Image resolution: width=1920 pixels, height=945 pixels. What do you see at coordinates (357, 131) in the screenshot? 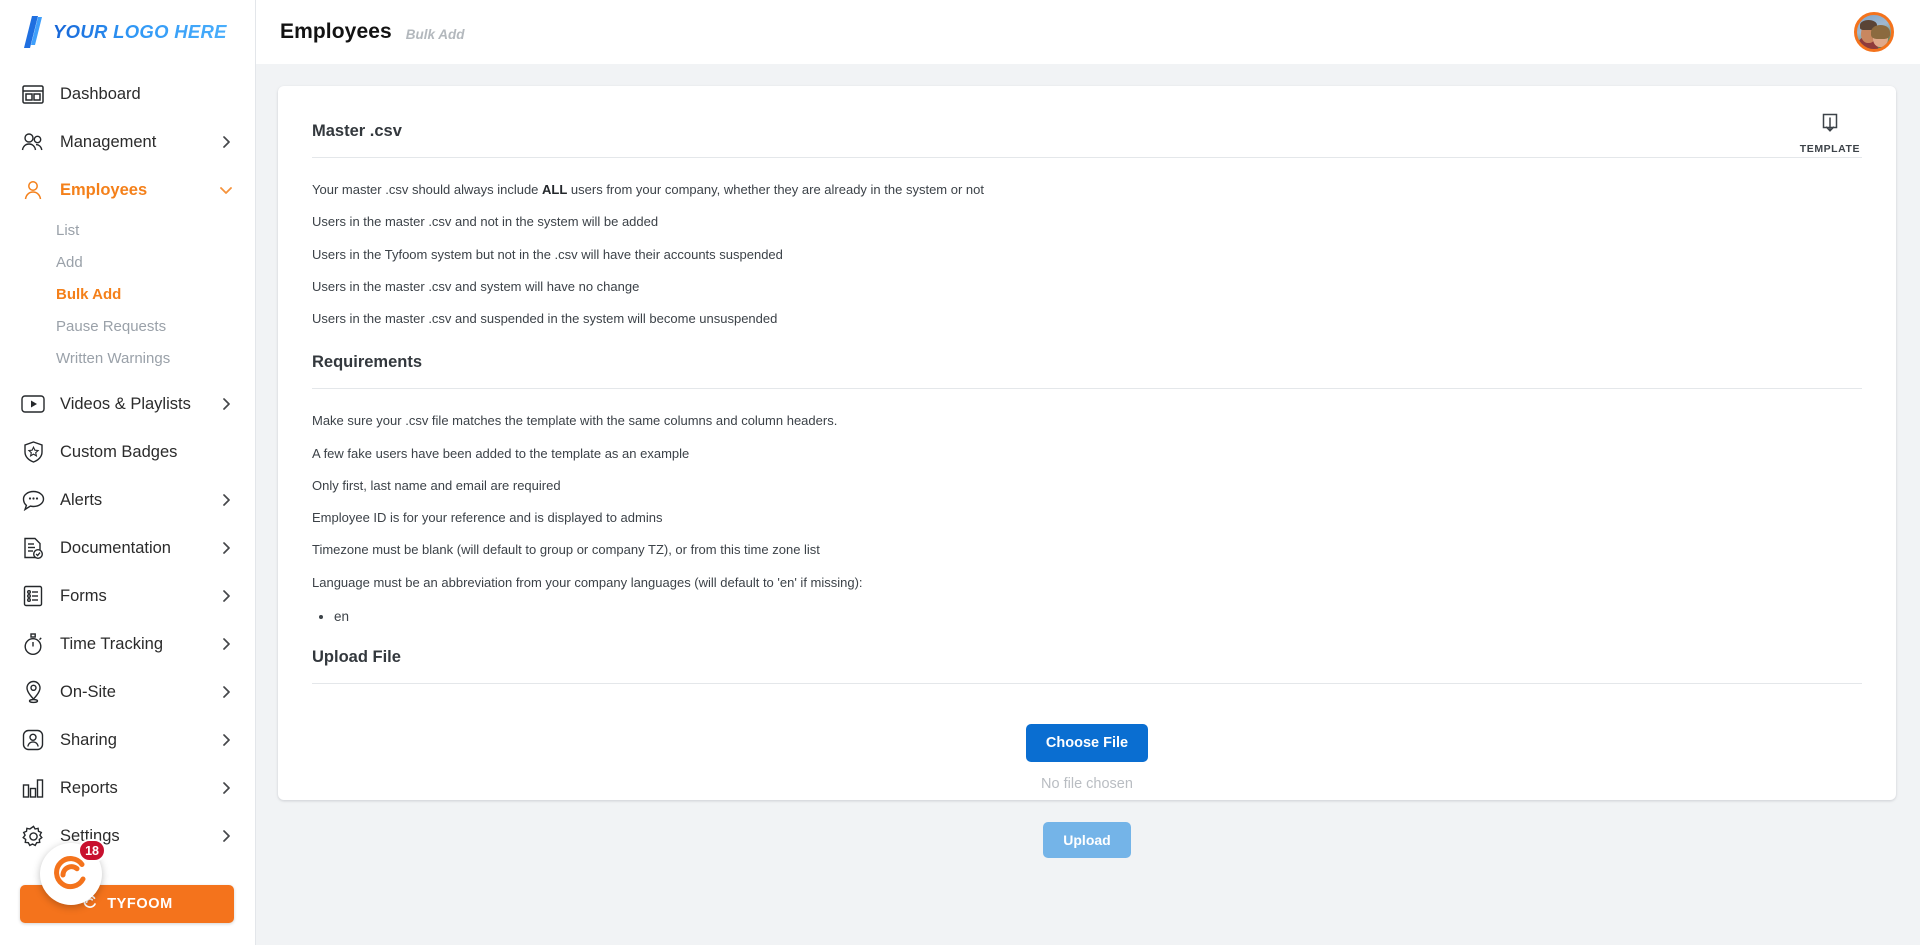
I see `master-csv-heading: Master .csv` at bounding box center [357, 131].